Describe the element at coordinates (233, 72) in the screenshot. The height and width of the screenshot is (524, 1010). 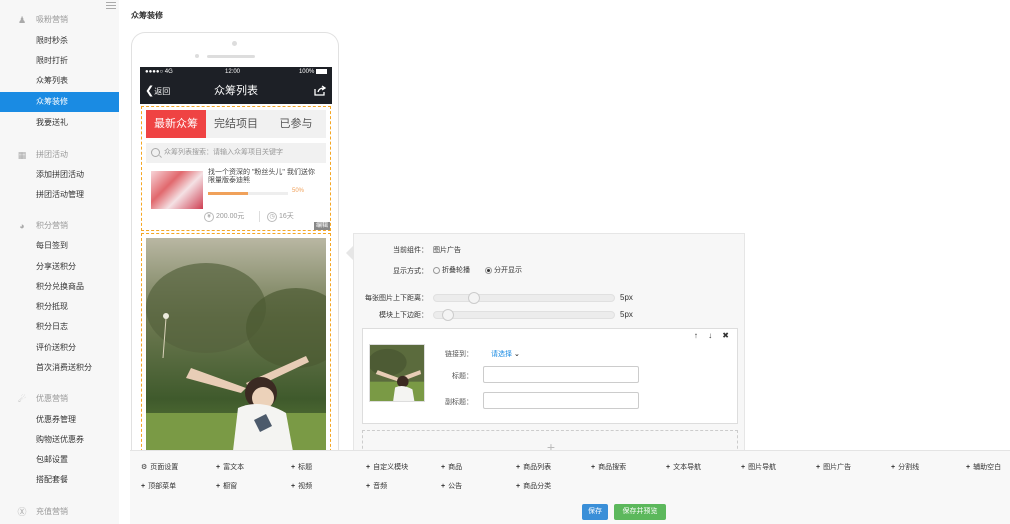
I see `status-time: 12:00` at that location.